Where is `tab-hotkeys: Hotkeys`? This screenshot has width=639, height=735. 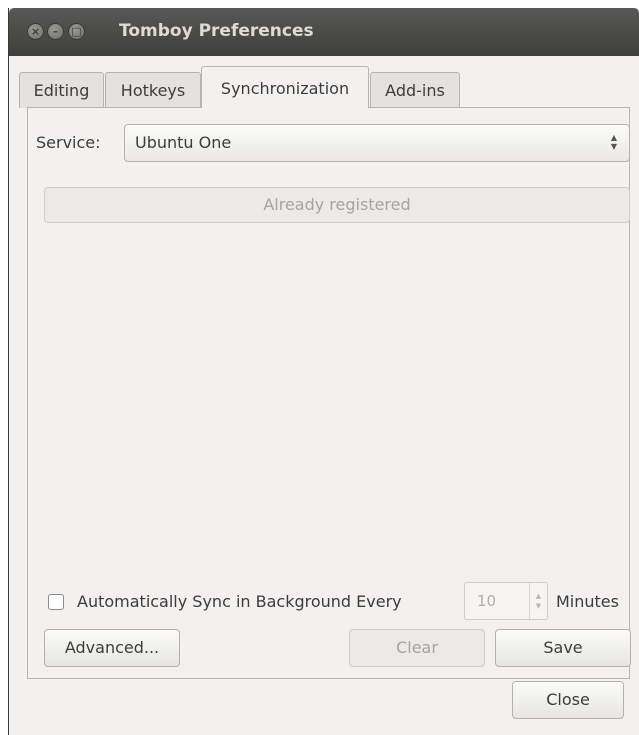
tab-hotkeys: Hotkeys is located at coordinates (153, 90).